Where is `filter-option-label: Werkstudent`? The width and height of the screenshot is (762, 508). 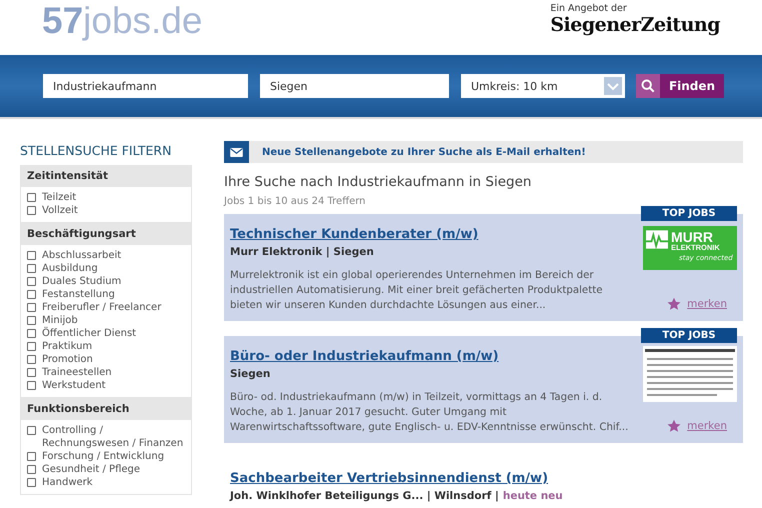
filter-option-label: Werkstudent is located at coordinates (74, 385).